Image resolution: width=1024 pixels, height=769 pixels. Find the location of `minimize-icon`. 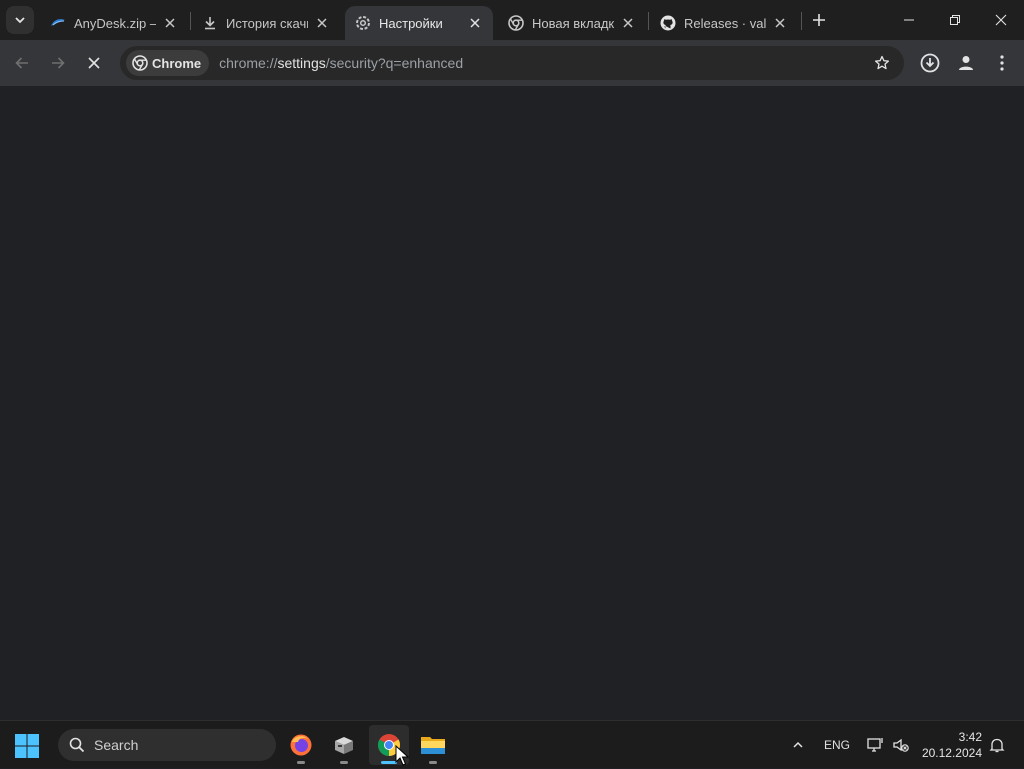

minimize-icon is located at coordinates (909, 20).